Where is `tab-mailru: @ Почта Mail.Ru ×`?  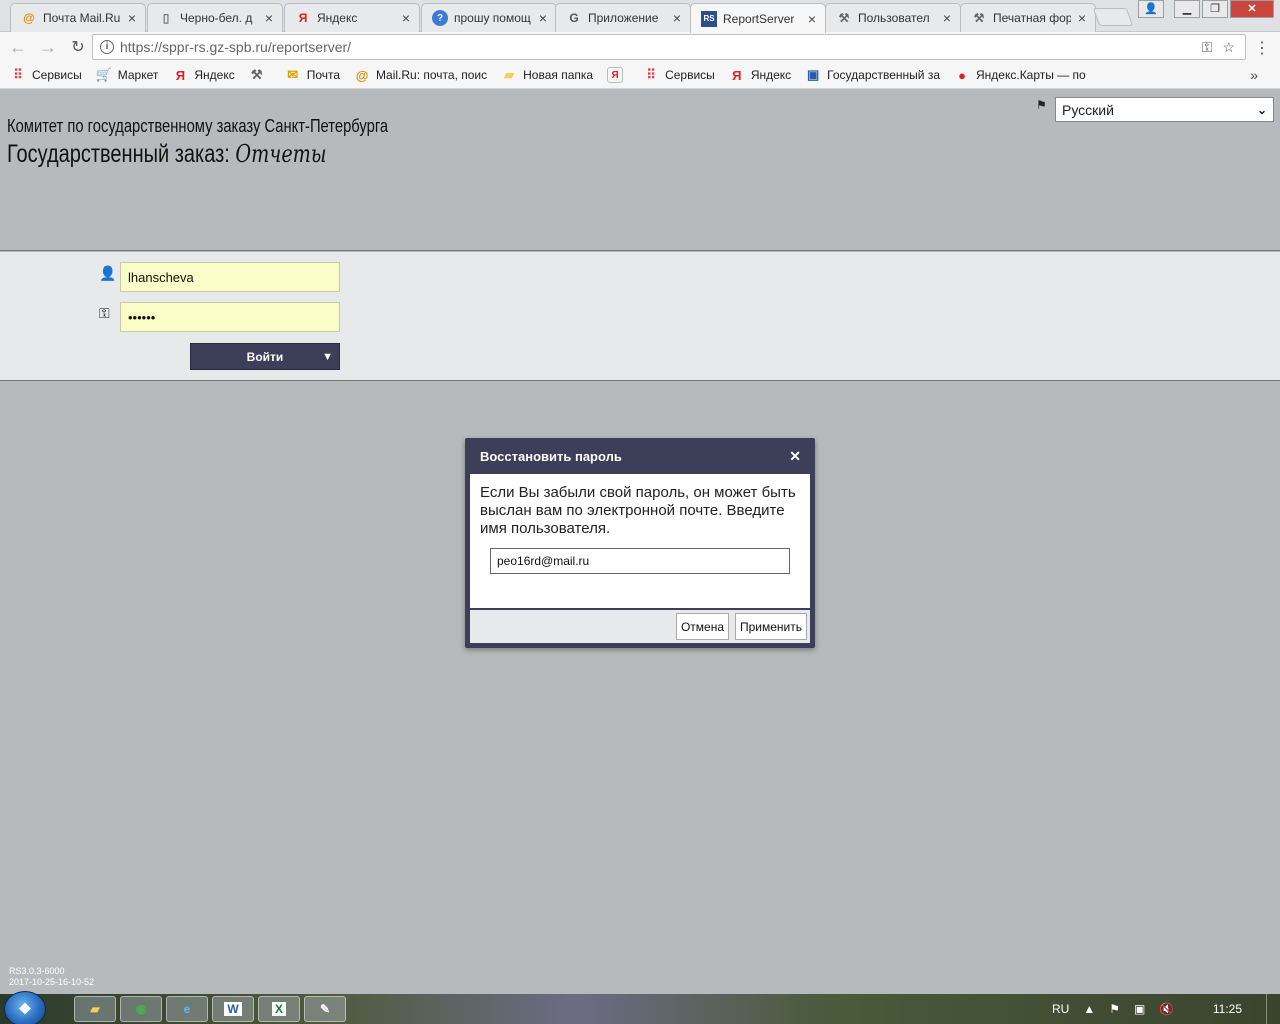 tab-mailru: @ Почта Mail.Ru × is located at coordinates (78, 17).